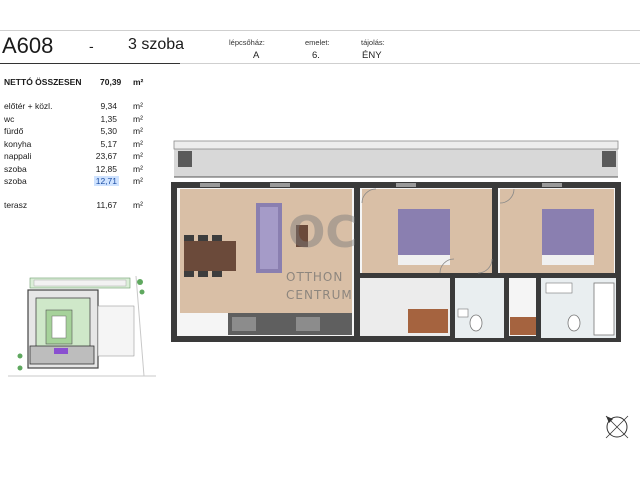 Image resolution: width=640 pixels, height=480 pixels. Describe the element at coordinates (138, 205) in the screenshot. I see `terrace-unit: m²` at that location.